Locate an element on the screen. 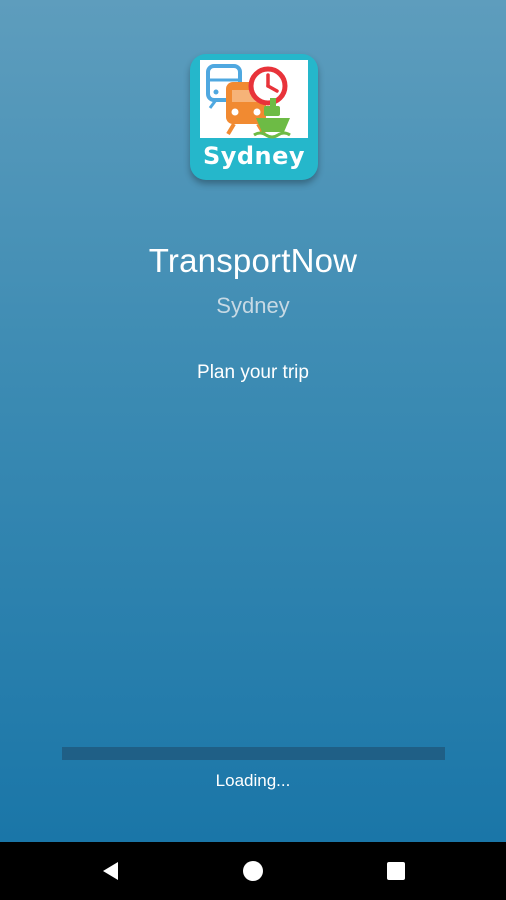  recents-button is located at coordinates (396, 871).